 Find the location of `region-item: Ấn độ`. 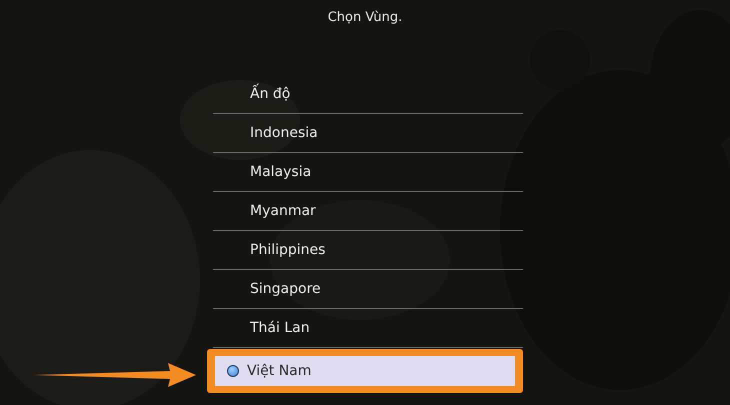

region-item: Ấn độ is located at coordinates (368, 94).